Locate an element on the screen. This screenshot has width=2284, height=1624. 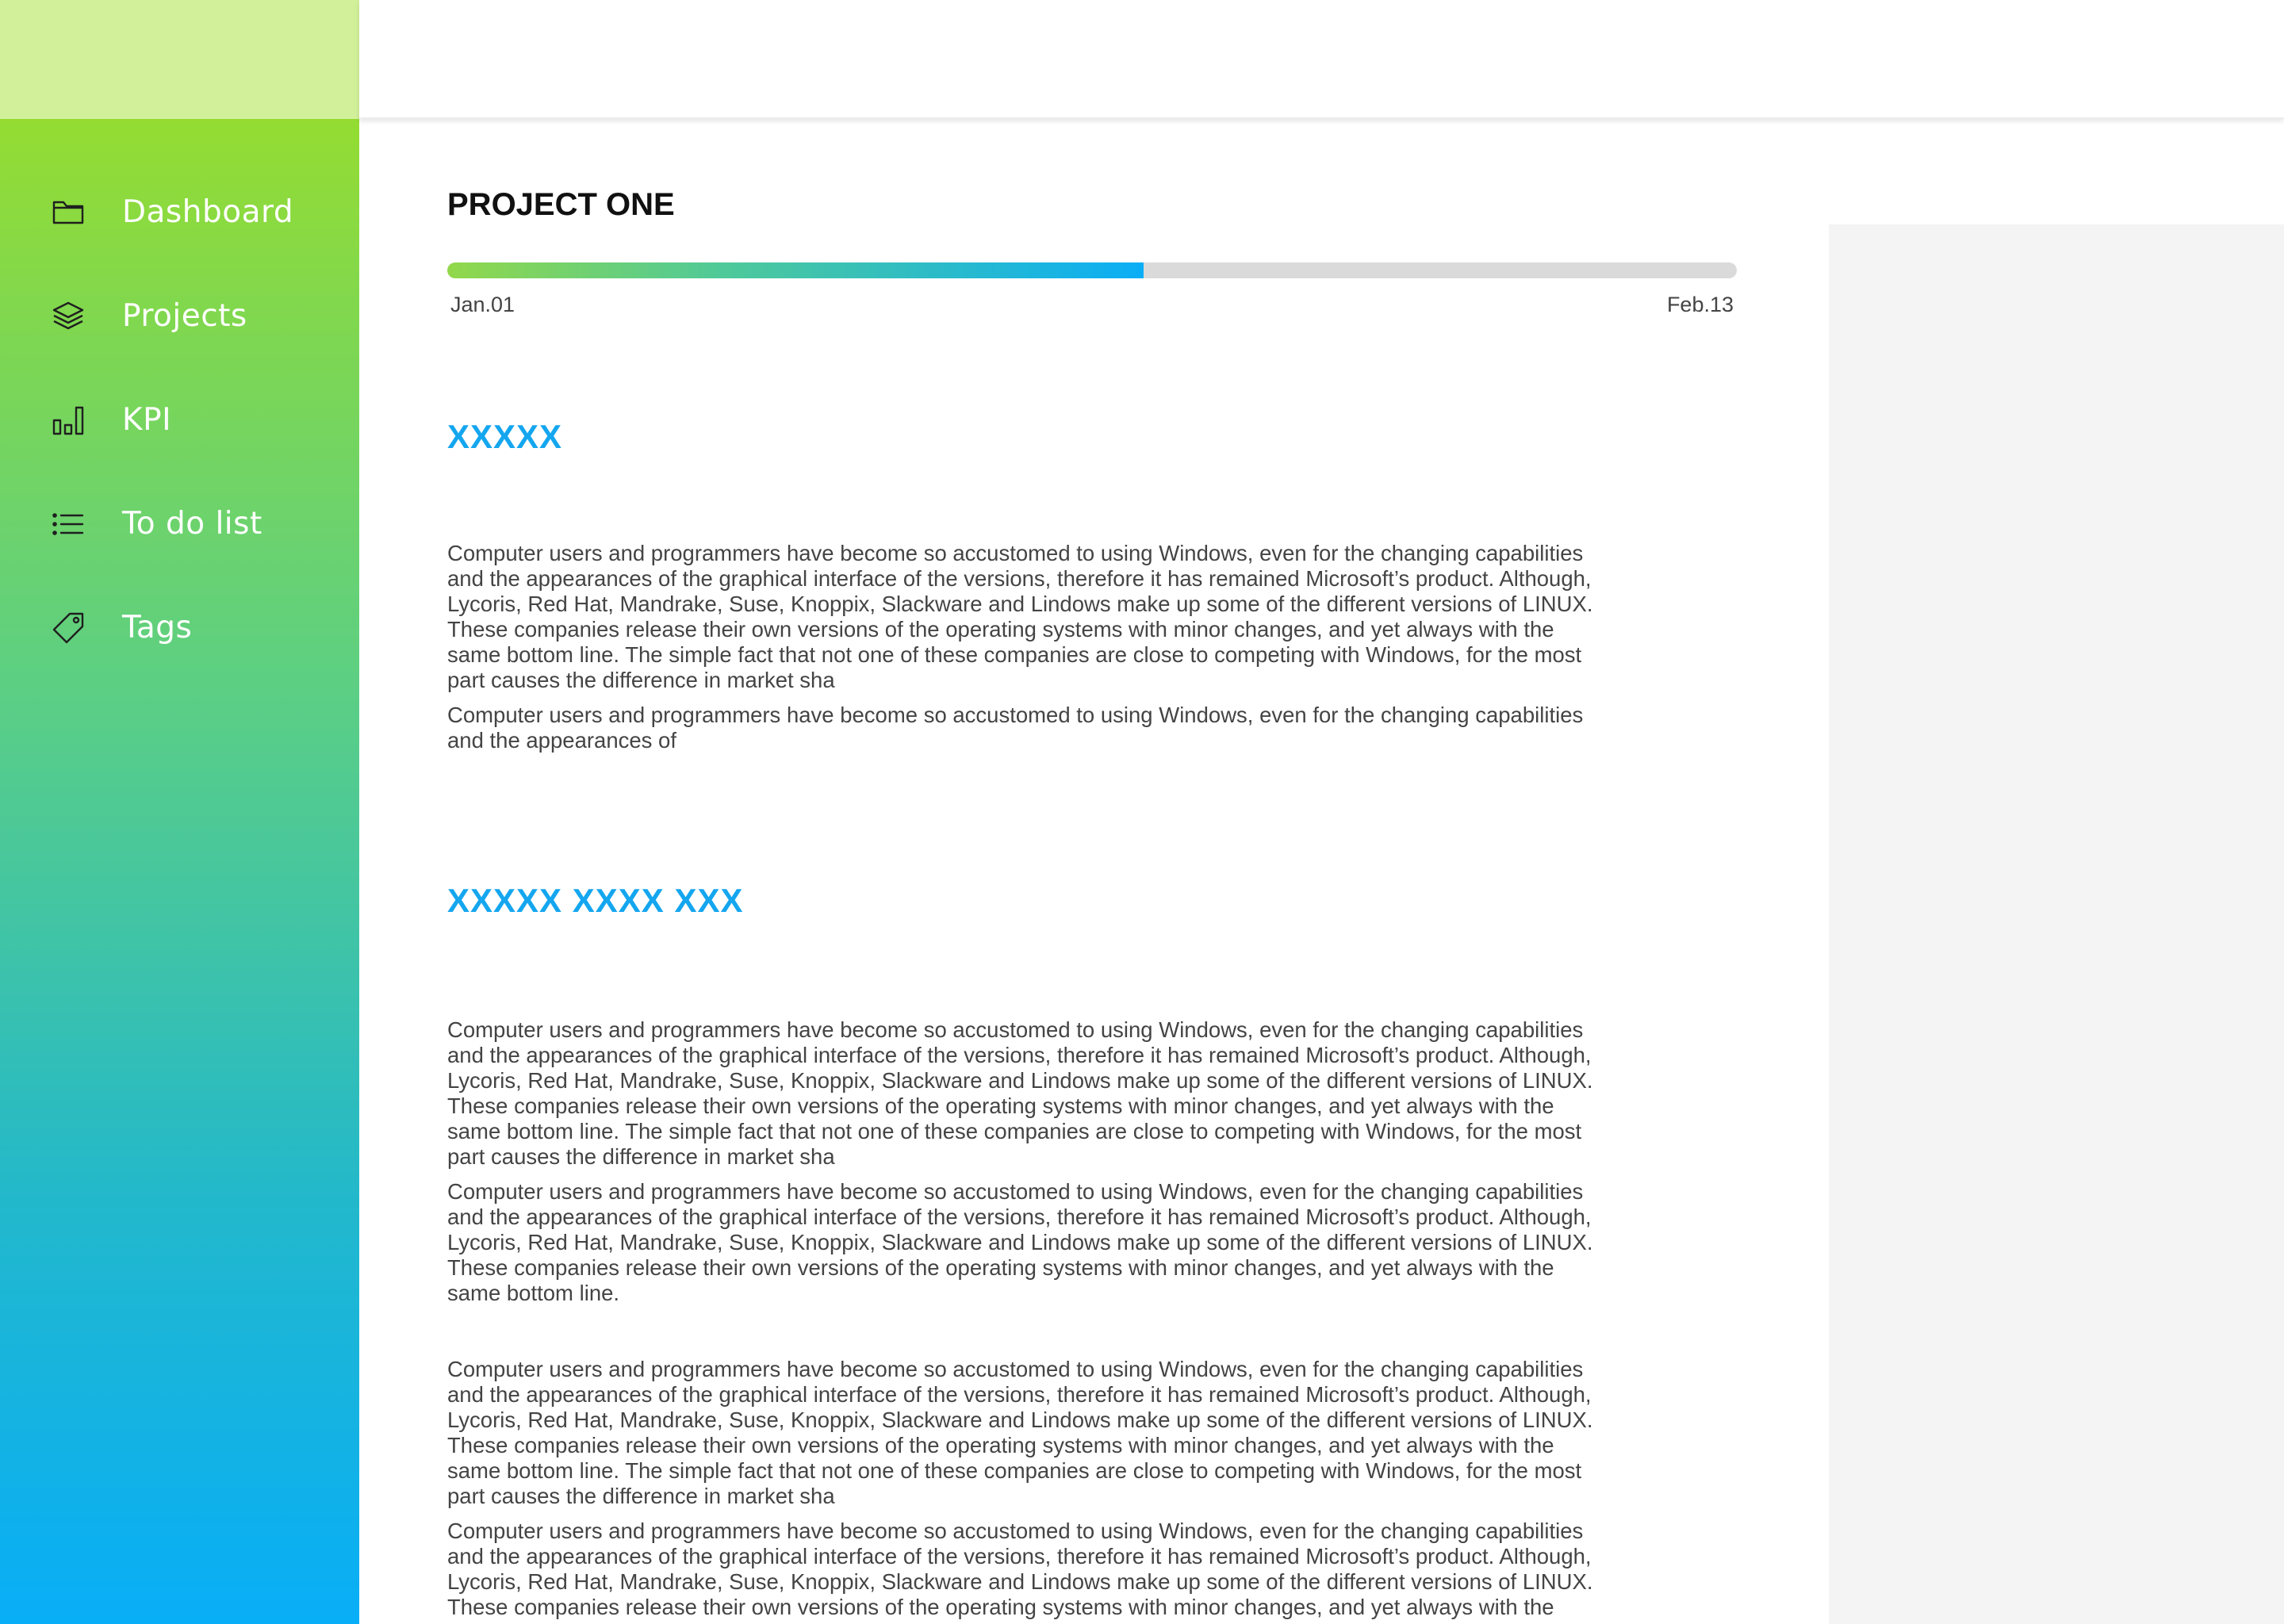
sidebar-item-kpi: KPI is located at coordinates (179, 420).